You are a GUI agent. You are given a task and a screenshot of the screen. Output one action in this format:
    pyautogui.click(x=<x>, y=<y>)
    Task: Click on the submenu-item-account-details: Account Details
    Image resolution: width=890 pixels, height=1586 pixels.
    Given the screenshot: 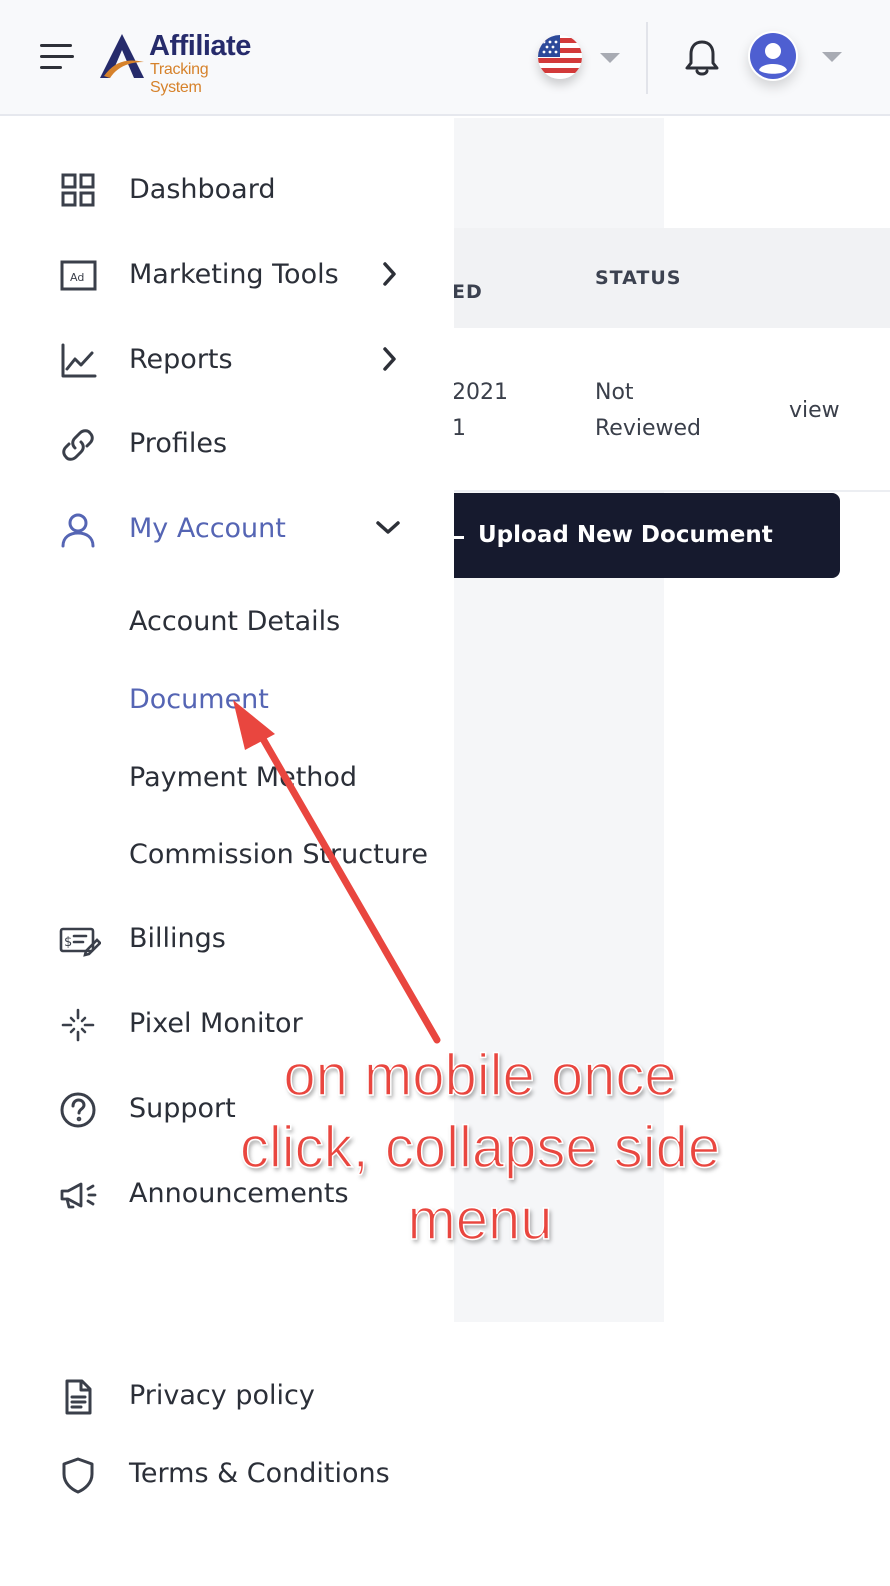 What is the action you would take?
    pyautogui.click(x=227, y=621)
    